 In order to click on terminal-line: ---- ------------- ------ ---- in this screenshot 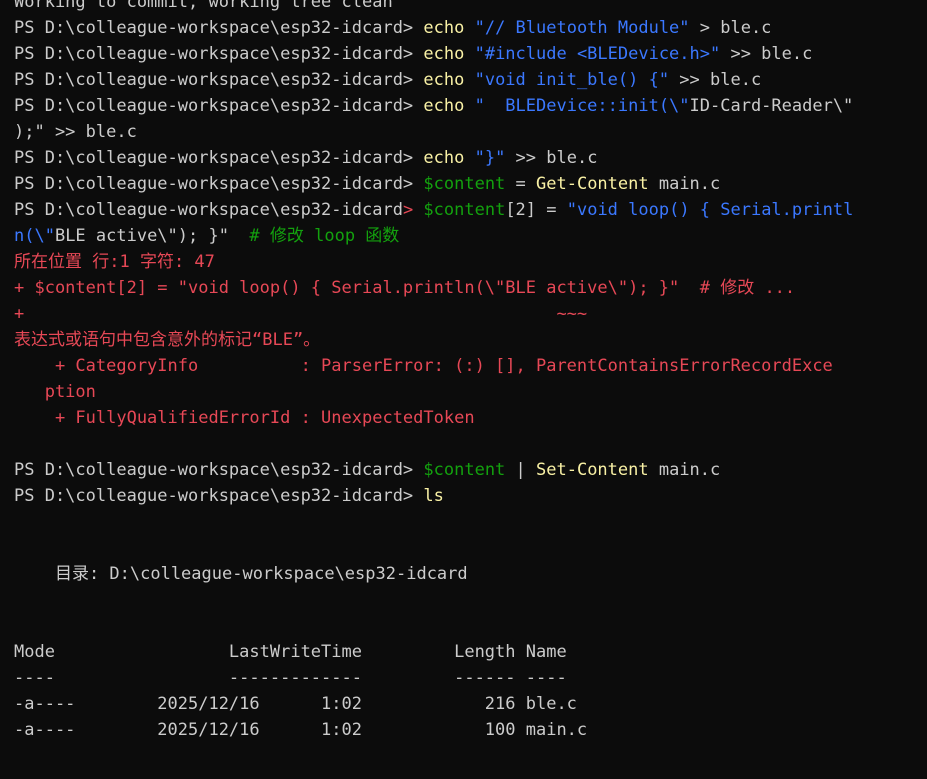, I will do `click(470, 678)`.